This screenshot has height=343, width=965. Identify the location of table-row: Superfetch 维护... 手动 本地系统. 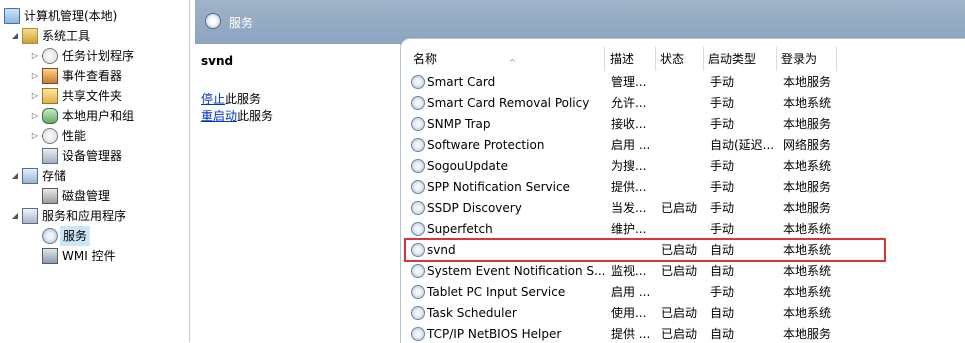
(685, 229).